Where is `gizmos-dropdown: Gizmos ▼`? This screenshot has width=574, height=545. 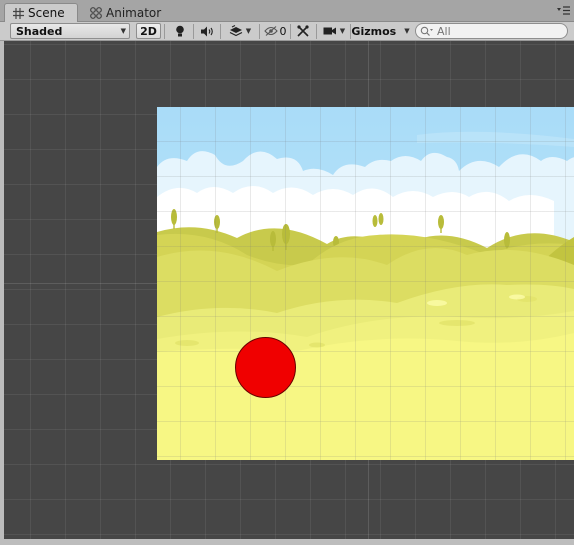 gizmos-dropdown: Gizmos ▼ is located at coordinates (380, 31).